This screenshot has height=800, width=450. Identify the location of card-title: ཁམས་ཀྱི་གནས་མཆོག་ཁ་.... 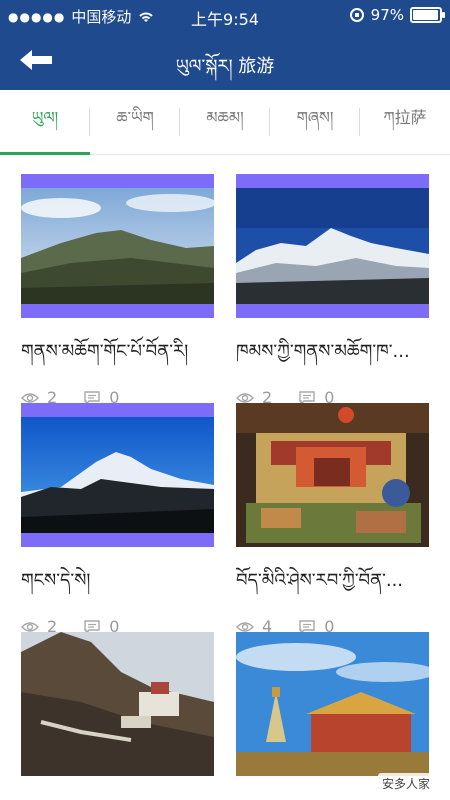
(323, 351).